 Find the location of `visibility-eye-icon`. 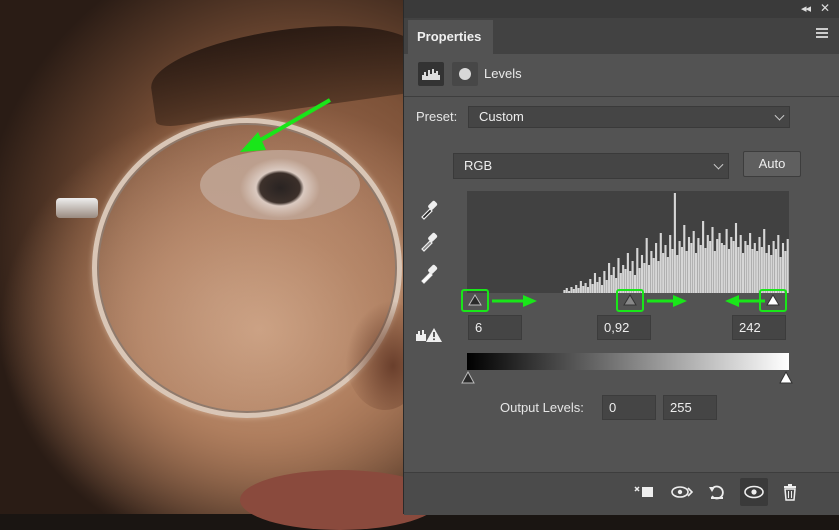

visibility-eye-icon is located at coordinates (754, 492).